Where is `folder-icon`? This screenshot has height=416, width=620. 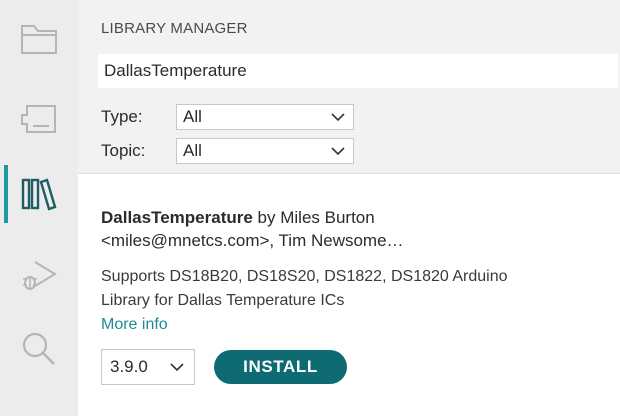
folder-icon is located at coordinates (39, 39).